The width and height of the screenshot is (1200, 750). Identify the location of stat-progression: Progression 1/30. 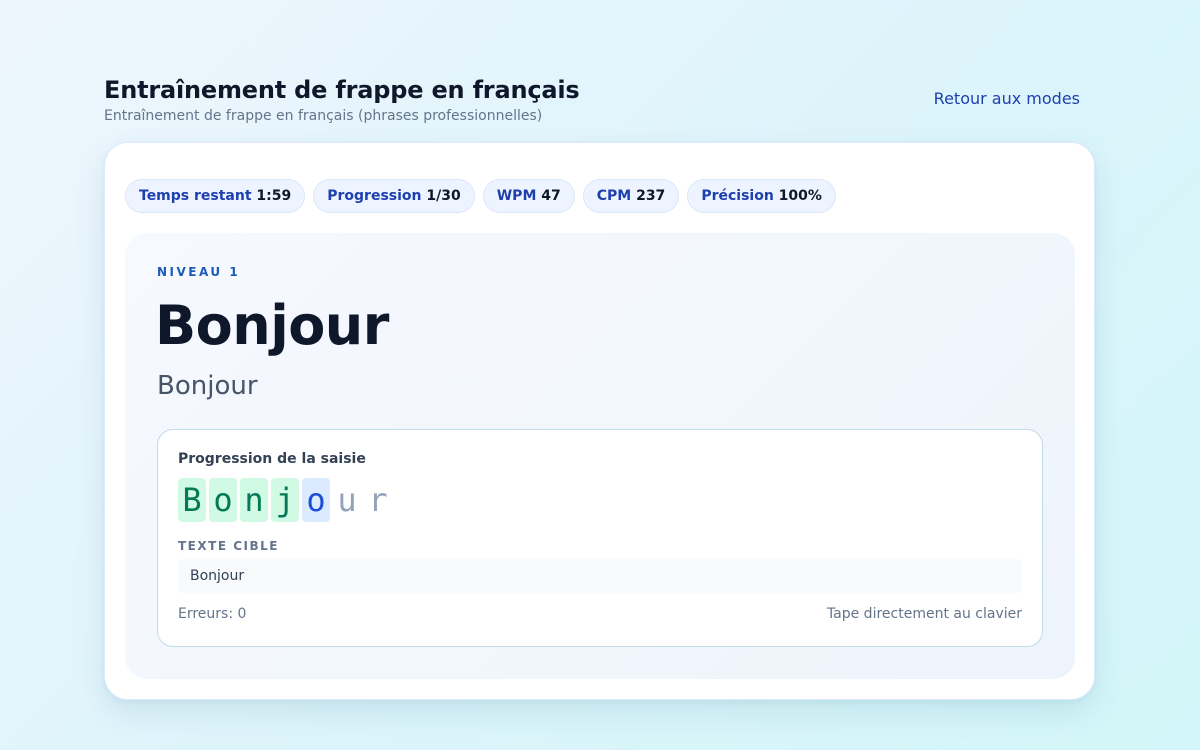
(394, 196).